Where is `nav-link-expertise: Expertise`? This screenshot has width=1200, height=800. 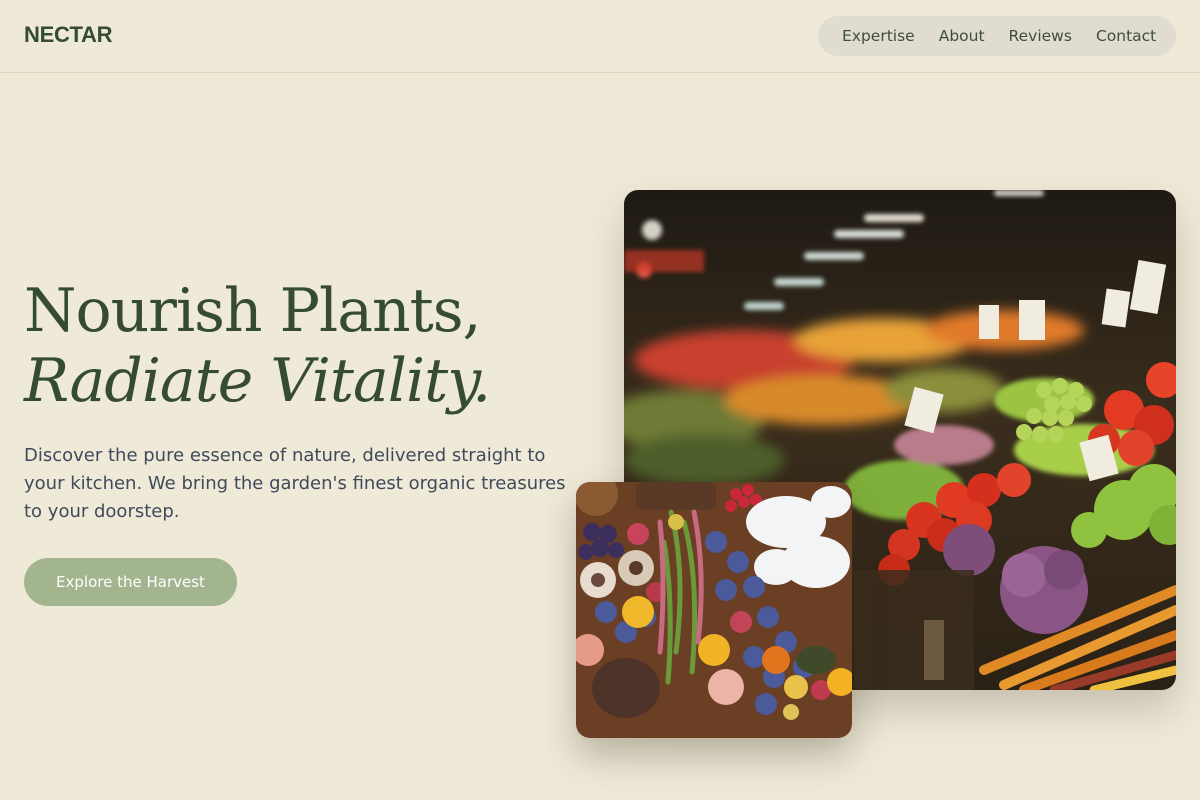
nav-link-expertise: Expertise is located at coordinates (878, 36).